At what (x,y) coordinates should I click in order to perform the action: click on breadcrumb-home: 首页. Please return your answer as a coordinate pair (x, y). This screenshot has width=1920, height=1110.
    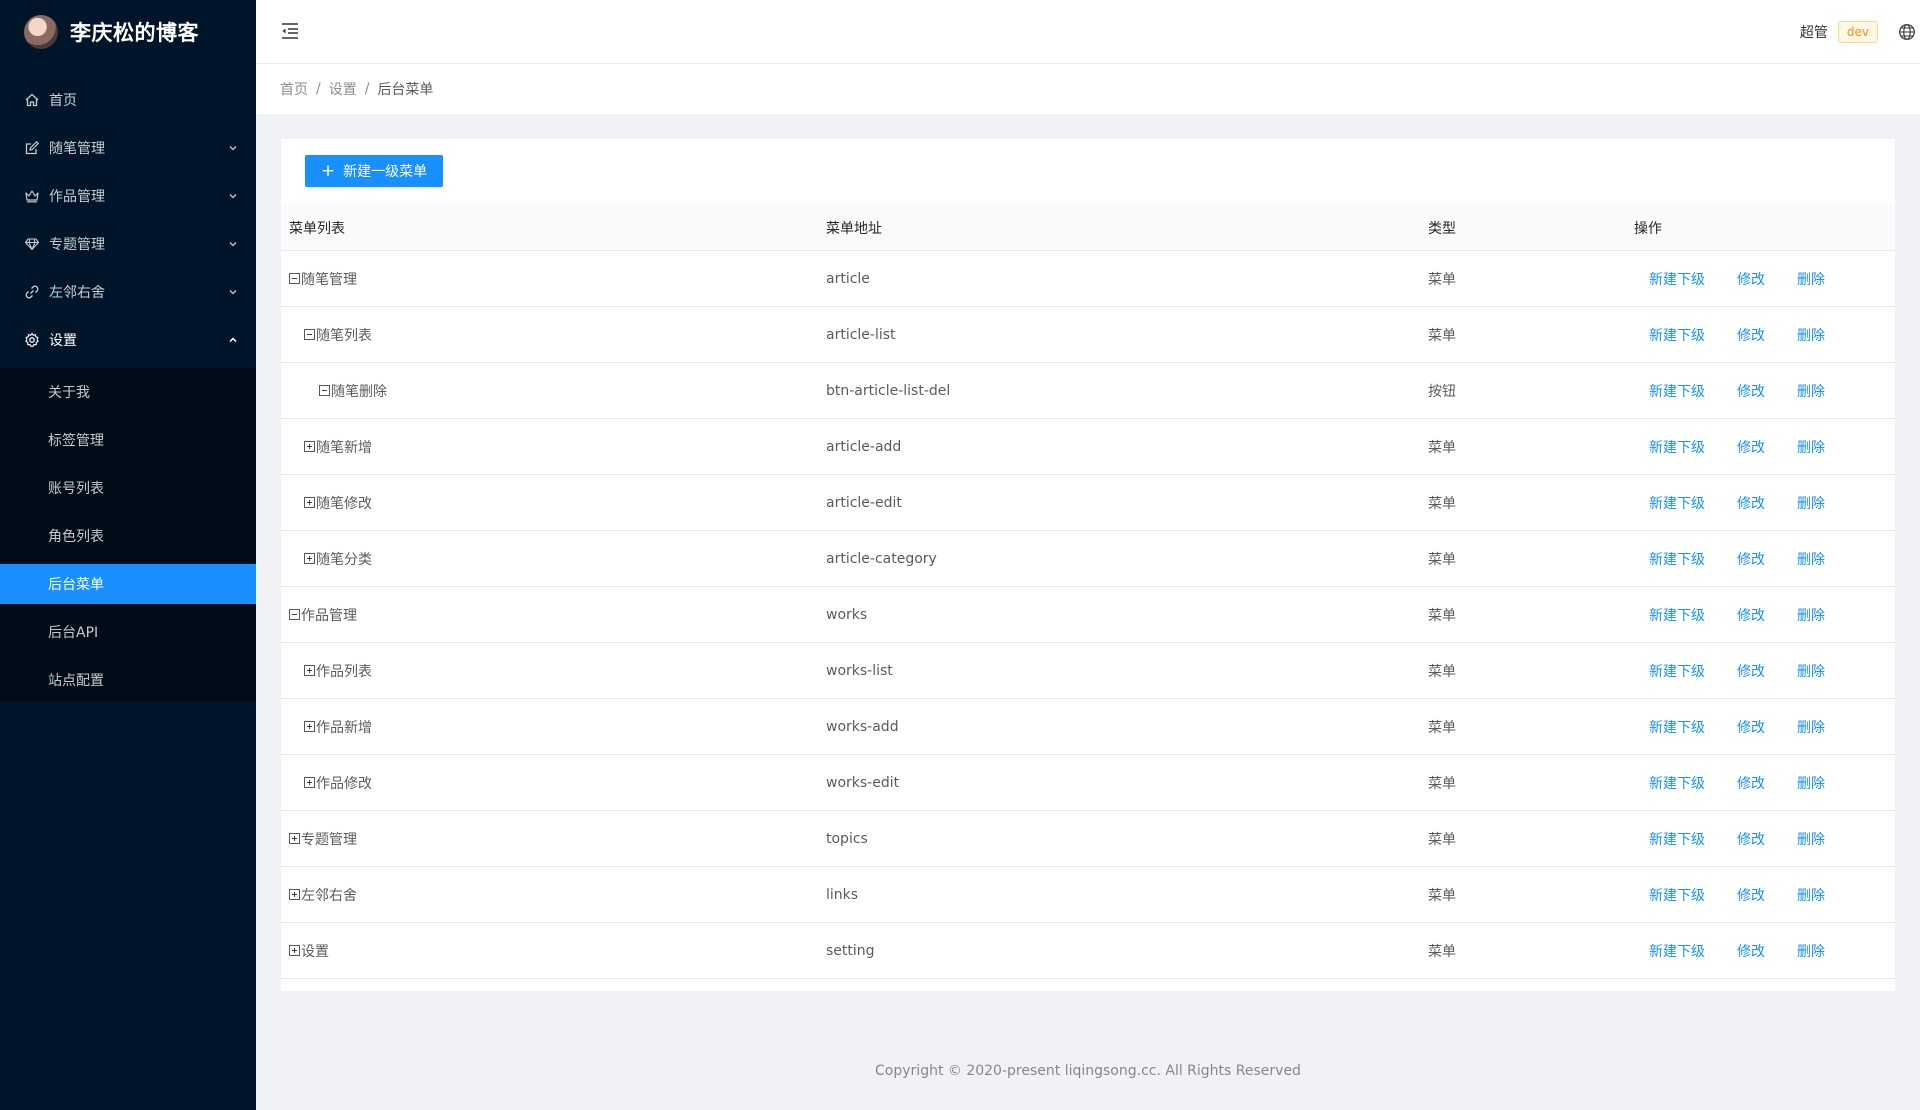
    Looking at the image, I should click on (294, 89).